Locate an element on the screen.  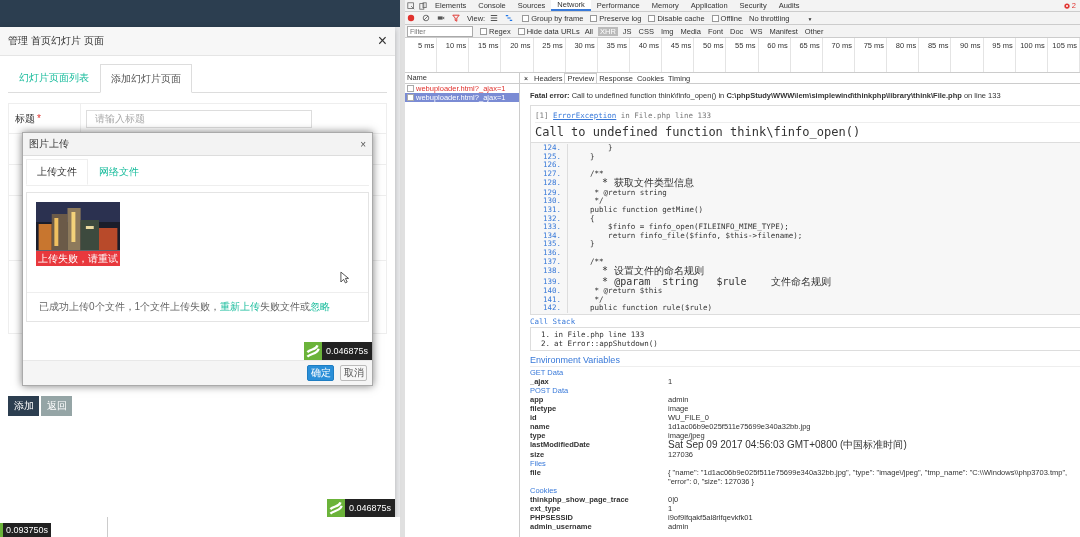
upload-status-text: 已成功上传0个文件，1个文件上传失败，重新上传失败文件或忽略 is located at coordinates (185, 307).